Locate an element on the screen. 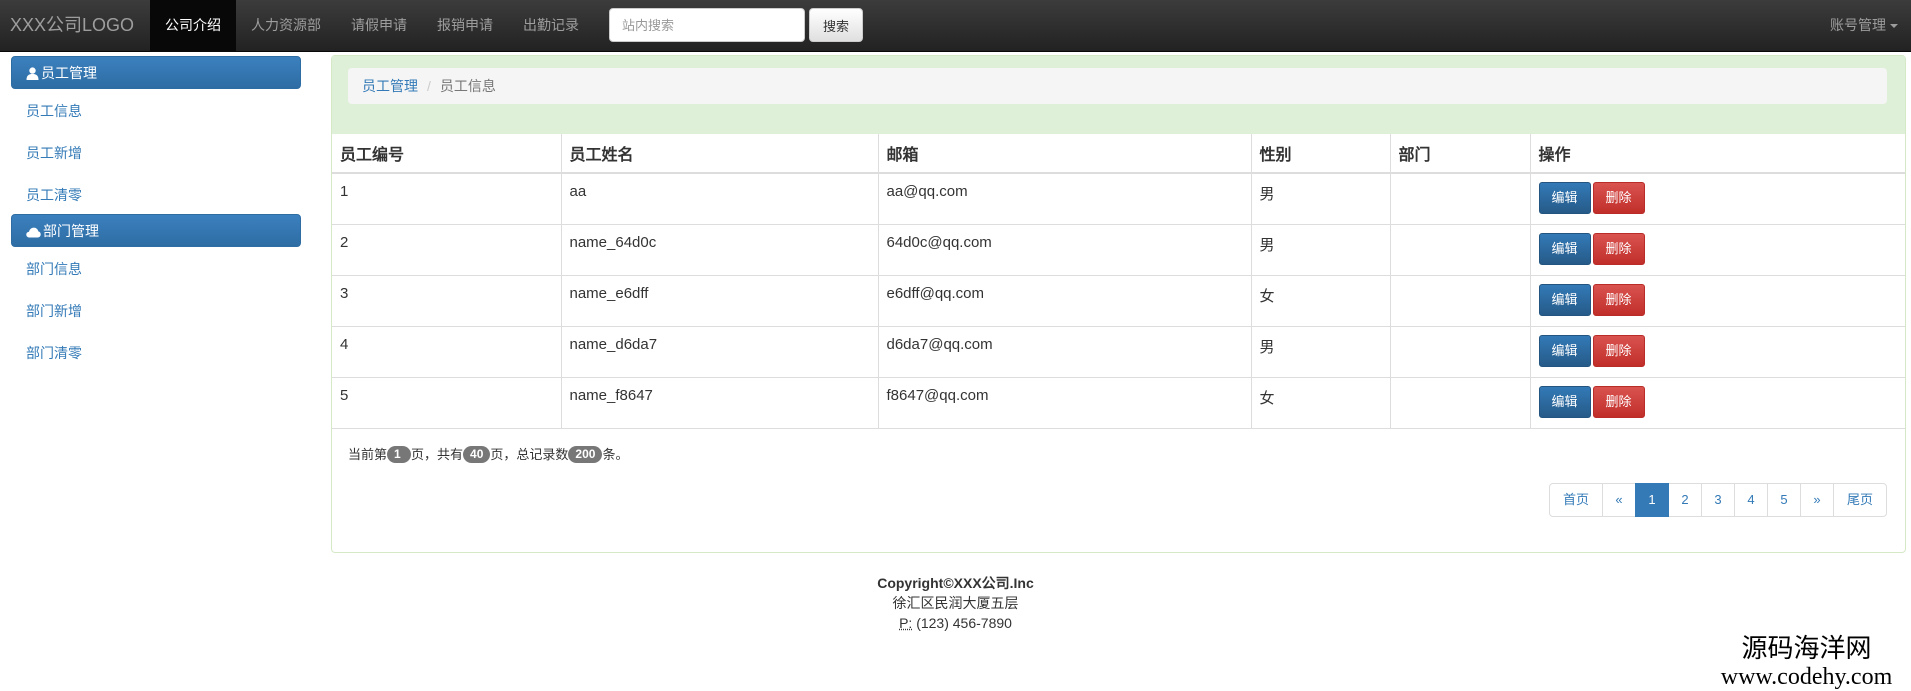 Image resolution: width=1911 pixels, height=691 pixels. pagination-page-5: 5 is located at coordinates (1784, 500).